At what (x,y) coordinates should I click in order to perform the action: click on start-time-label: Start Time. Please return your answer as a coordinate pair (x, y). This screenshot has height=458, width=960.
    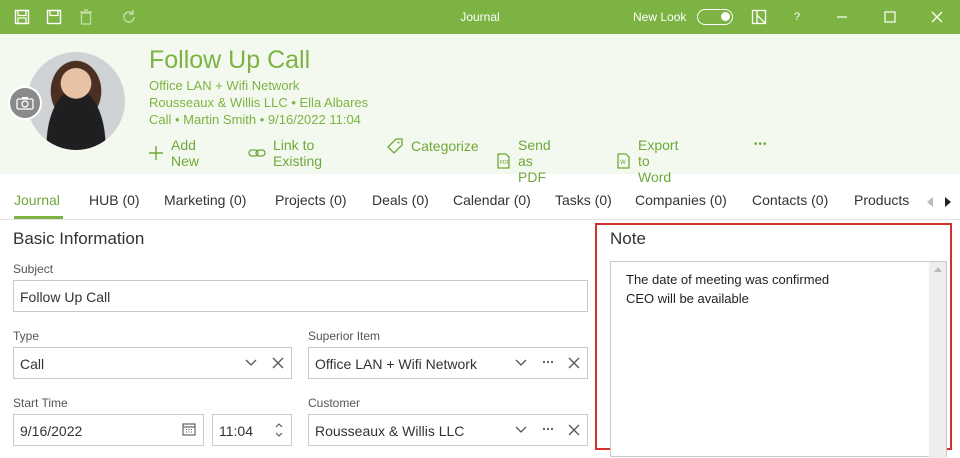
    Looking at the image, I should click on (40, 403).